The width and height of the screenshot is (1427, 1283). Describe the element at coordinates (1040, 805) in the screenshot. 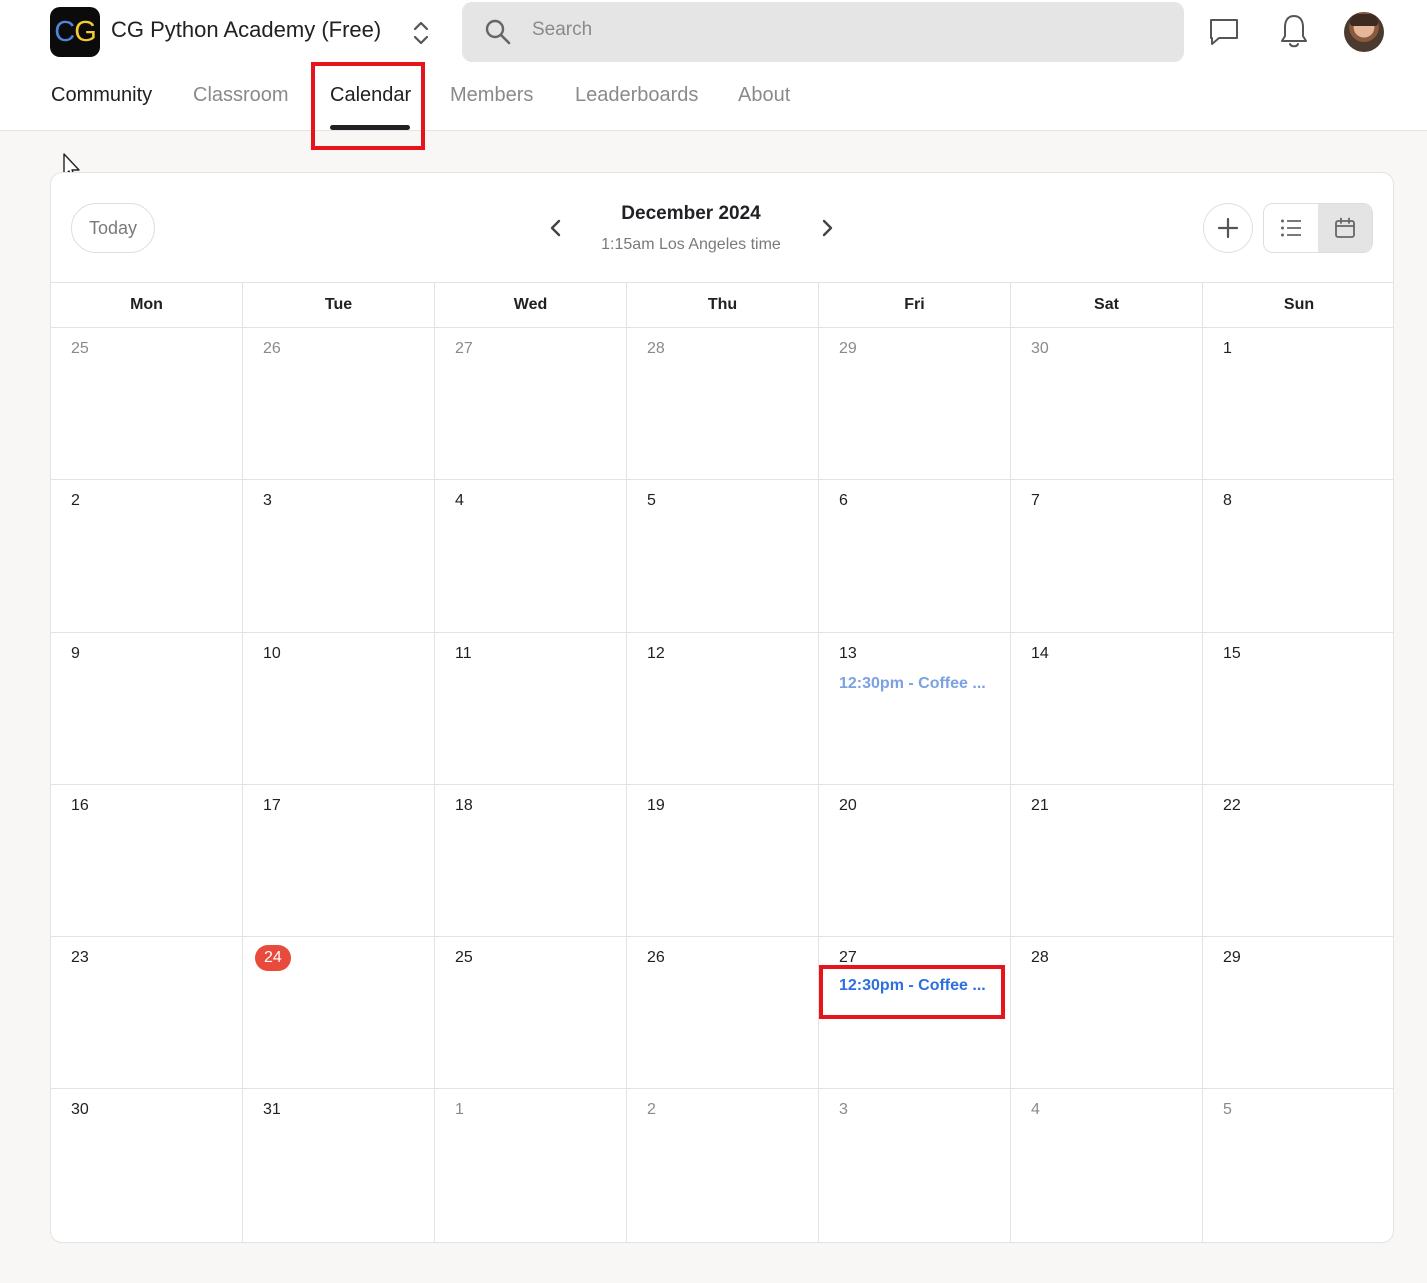

I see `day-number: 21` at that location.